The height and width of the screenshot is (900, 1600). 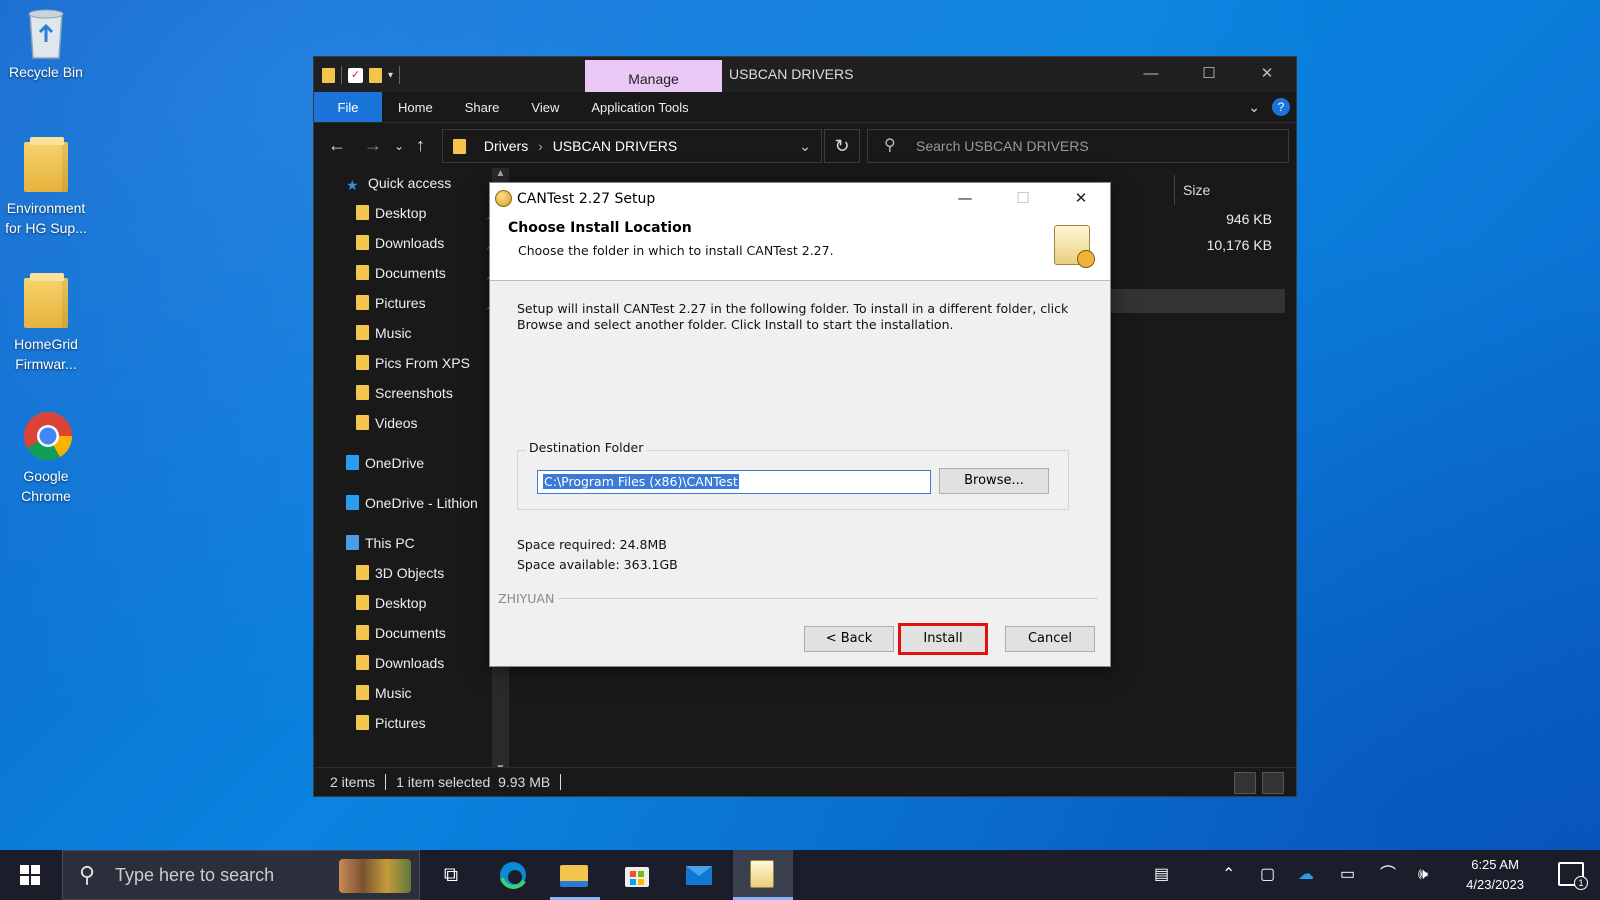 I want to click on maximize-icon: ☐, so click(x=1209, y=74).